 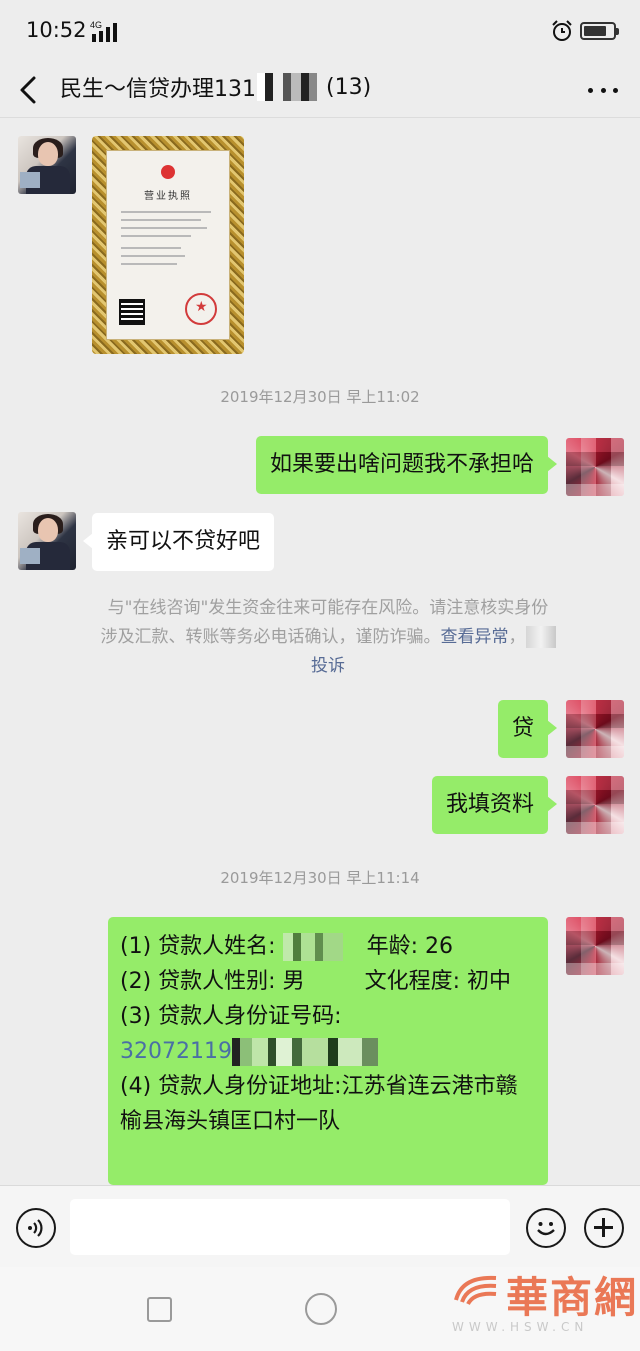 I want to click on battery-icon, so click(x=599, y=31).